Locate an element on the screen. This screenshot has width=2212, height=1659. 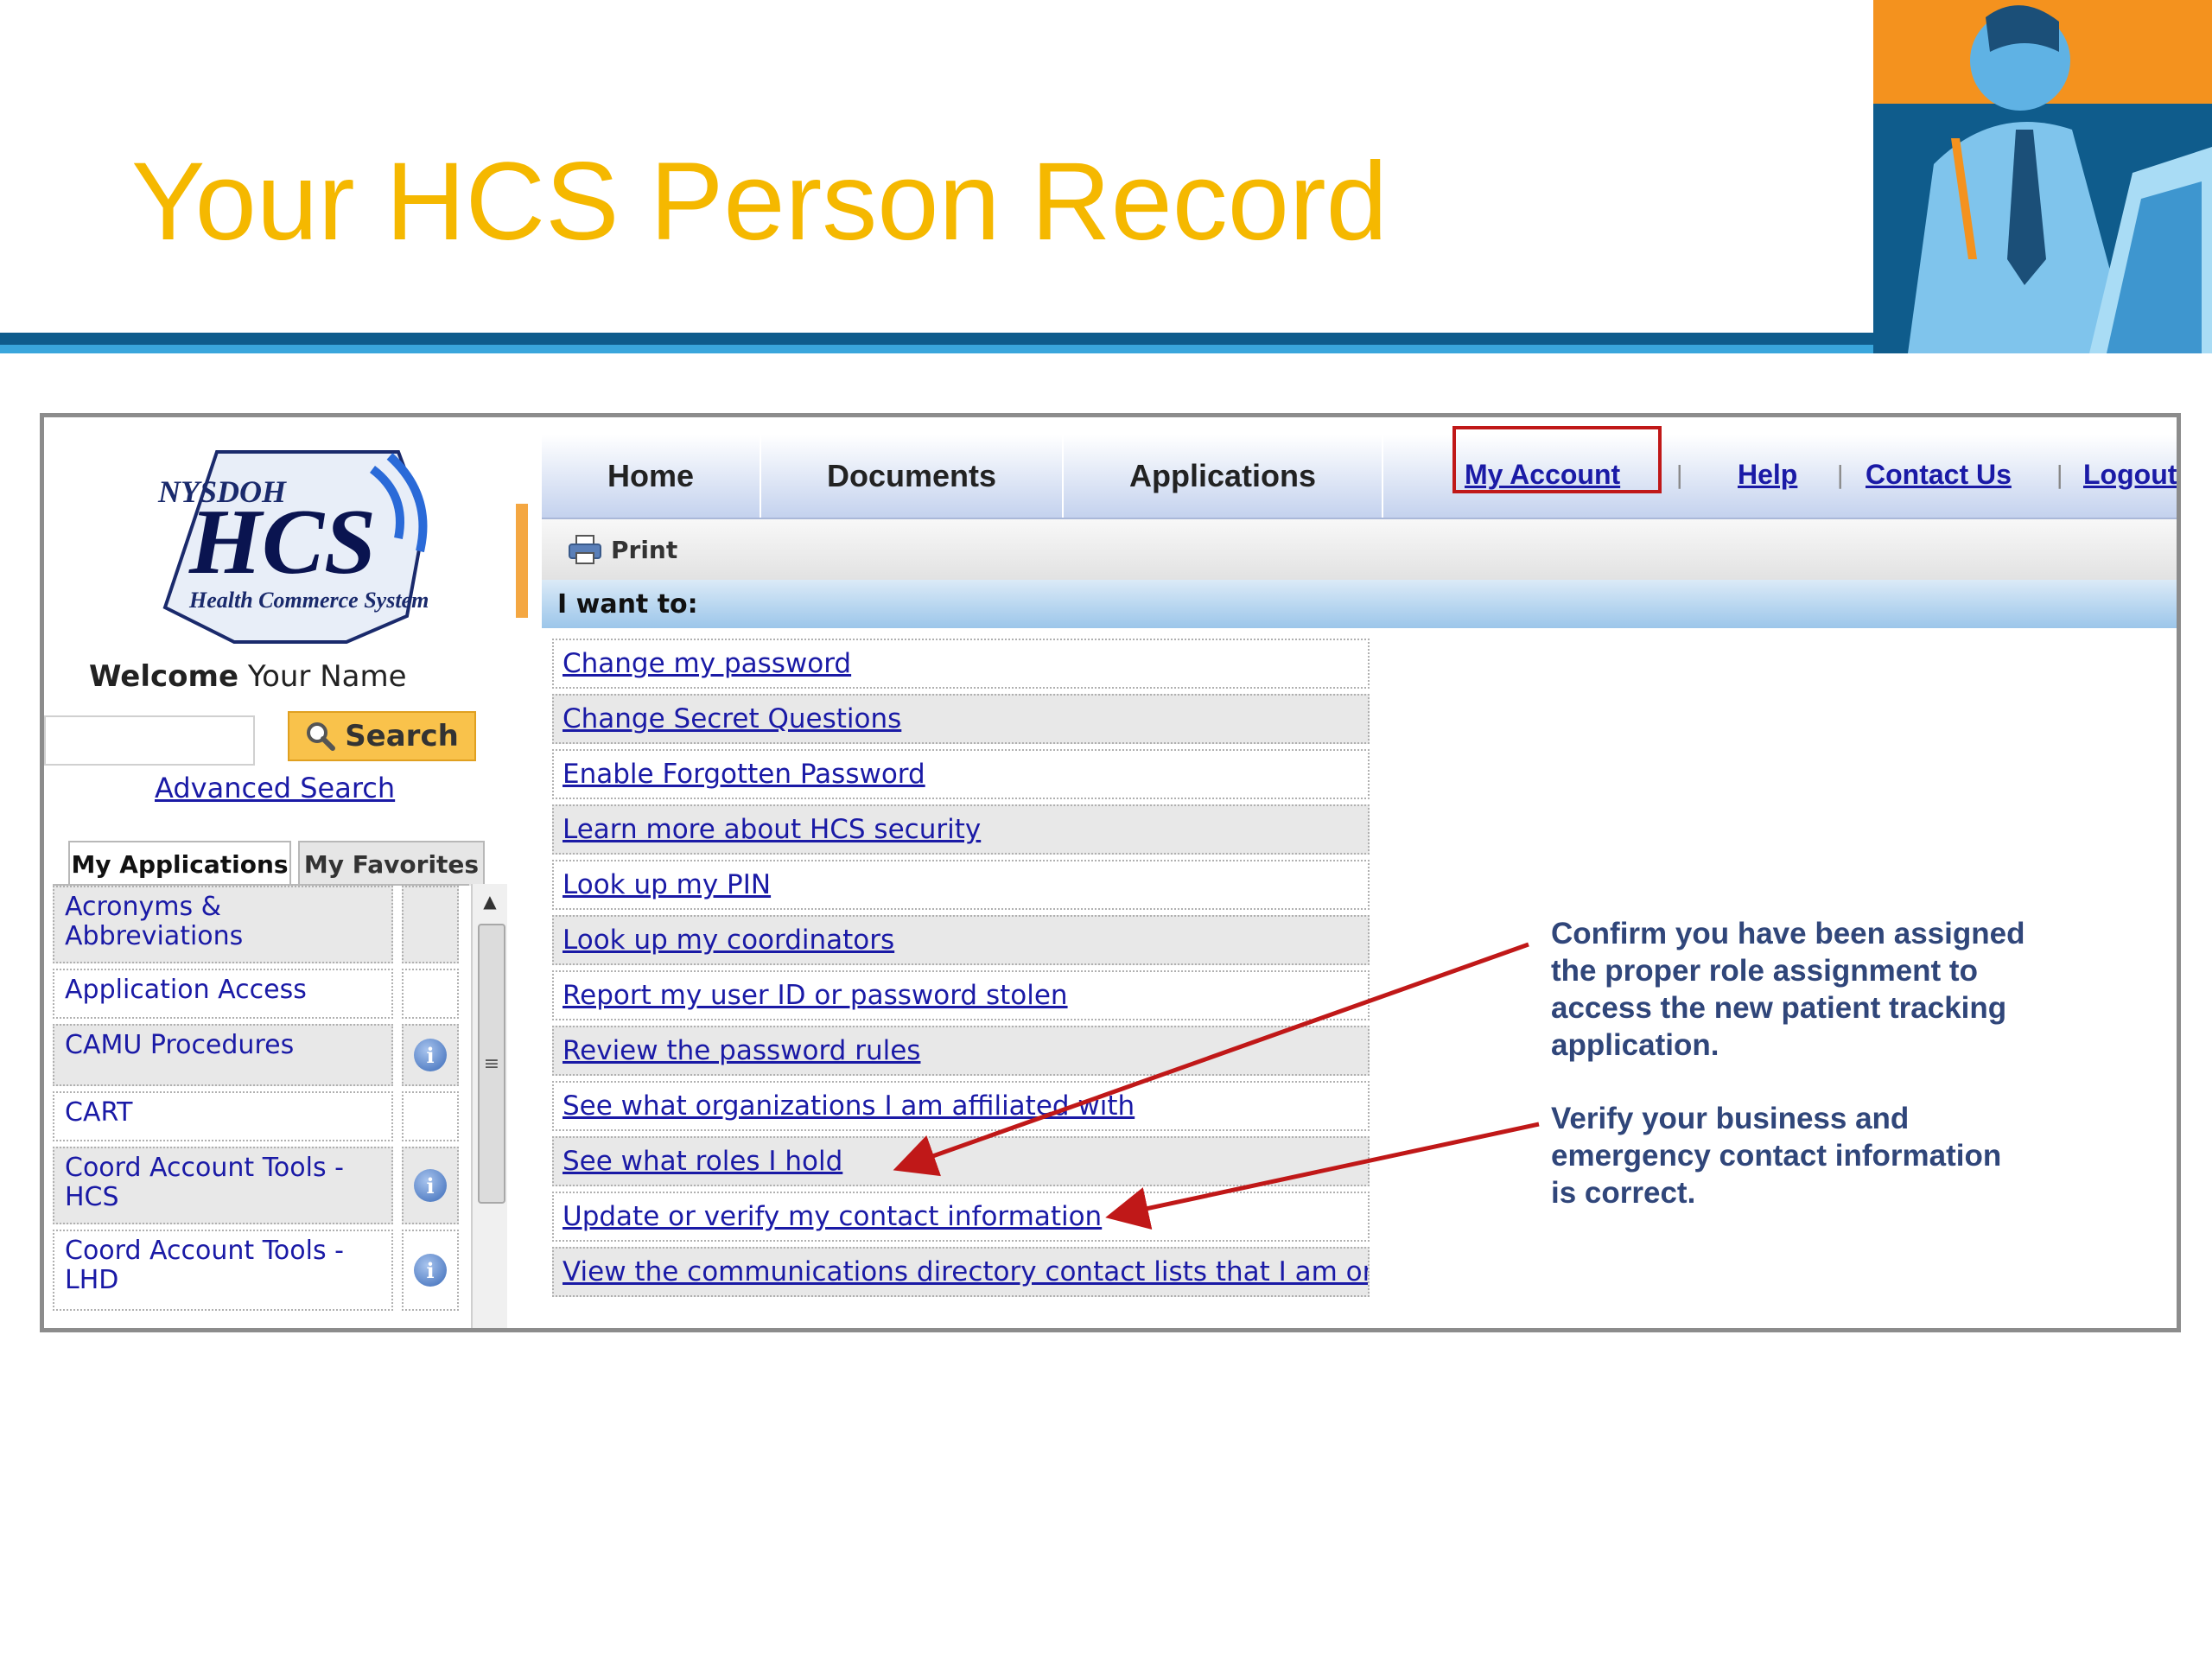
welcome-name: Your Name is located at coordinates (327, 676).